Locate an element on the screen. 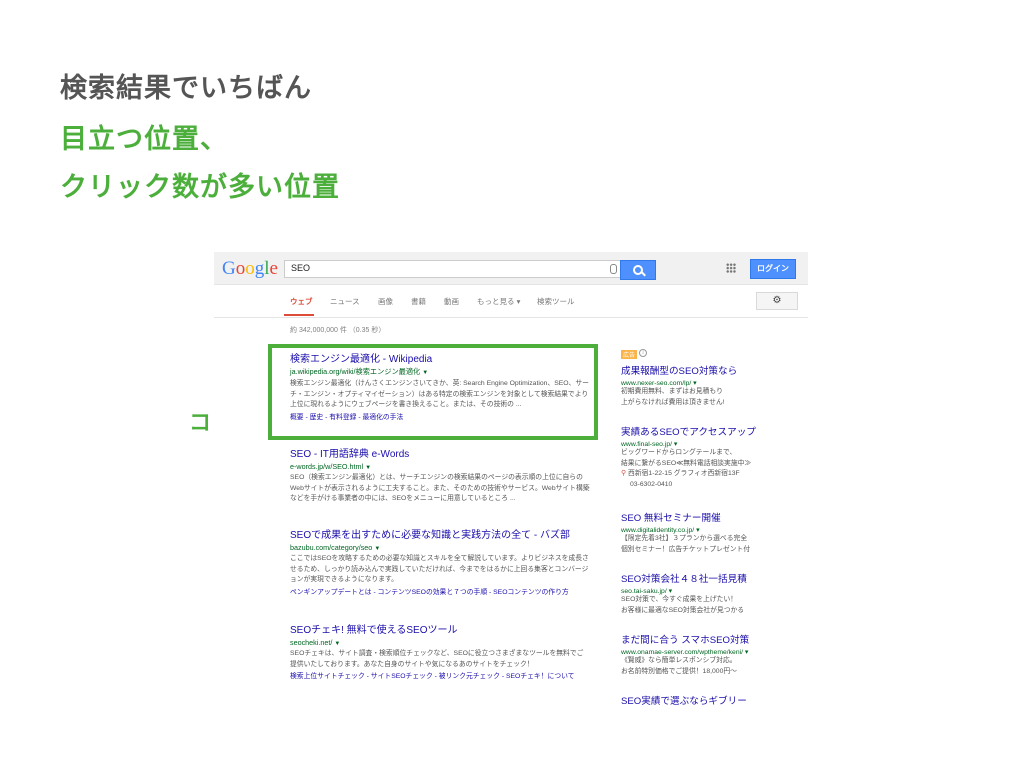 The image size is (1024, 768). result-title-link: SEO - IT用語辞典 e-Words is located at coordinates (440, 452).